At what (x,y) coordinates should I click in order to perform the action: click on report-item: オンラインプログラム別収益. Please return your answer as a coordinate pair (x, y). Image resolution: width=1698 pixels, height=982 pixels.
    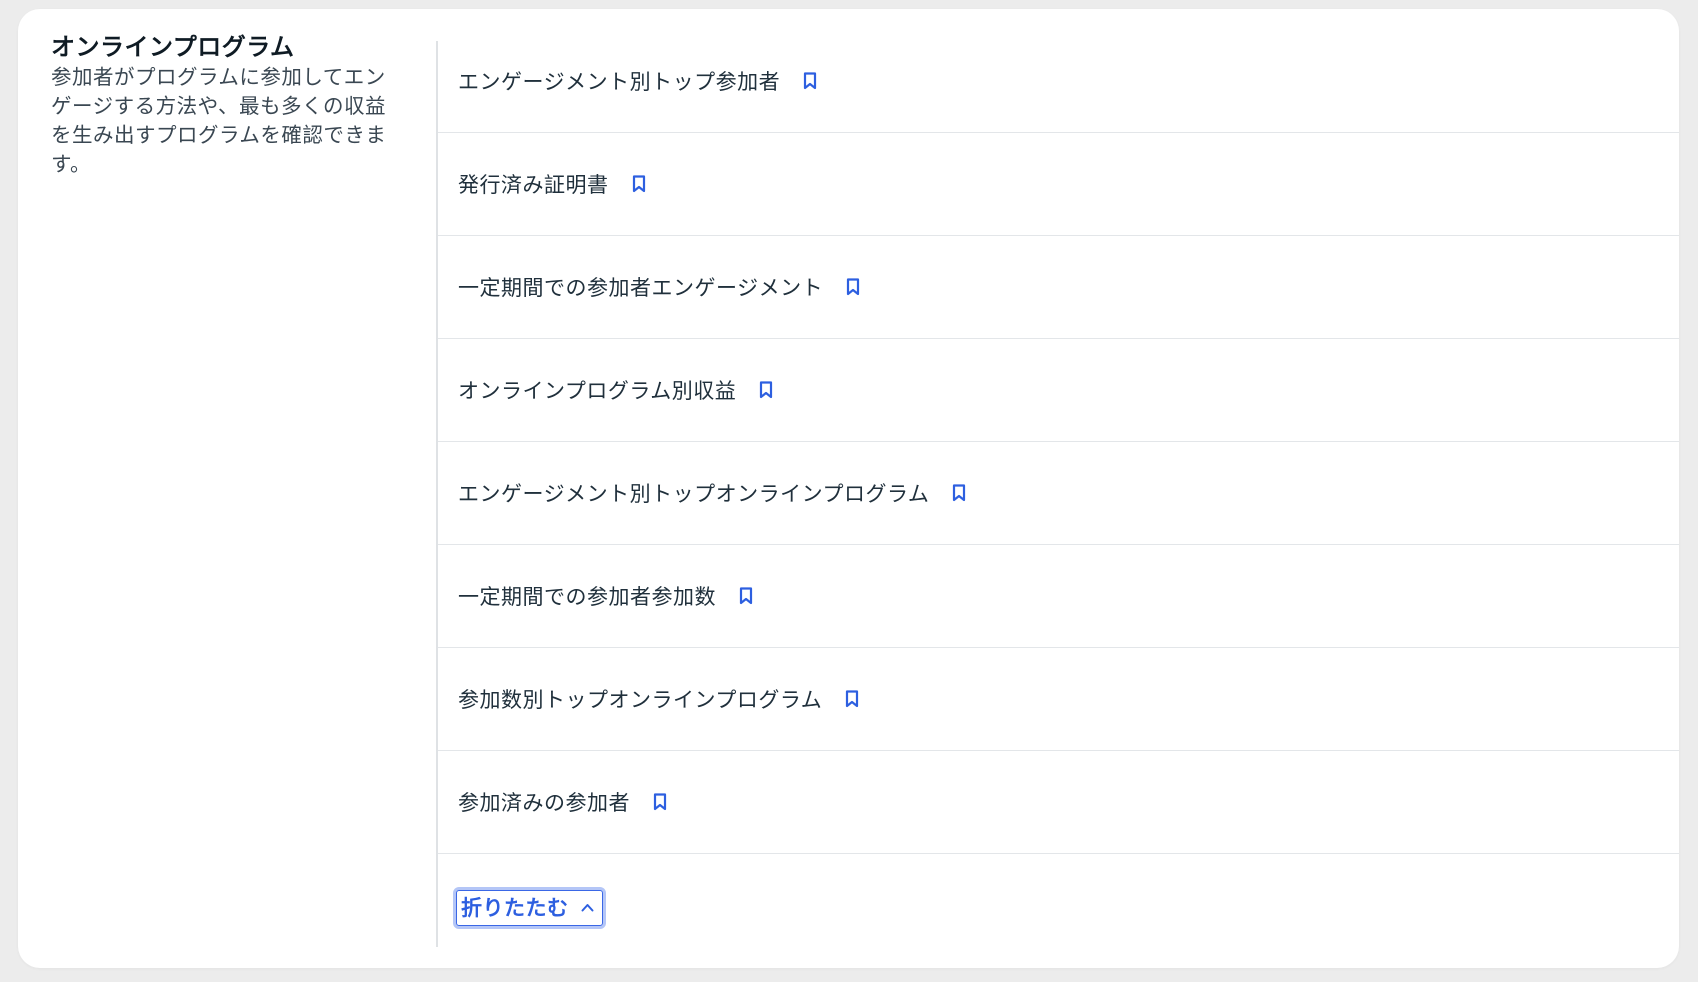
    Looking at the image, I should click on (1058, 390).